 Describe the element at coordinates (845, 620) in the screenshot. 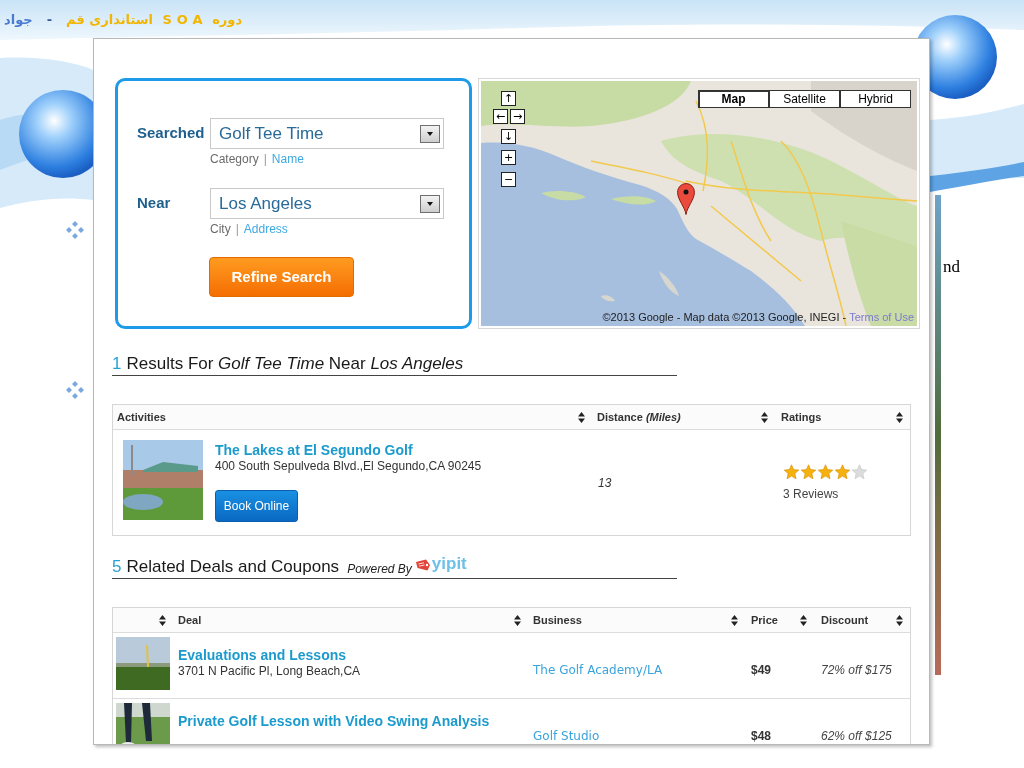

I see `column-header: Discount` at that location.